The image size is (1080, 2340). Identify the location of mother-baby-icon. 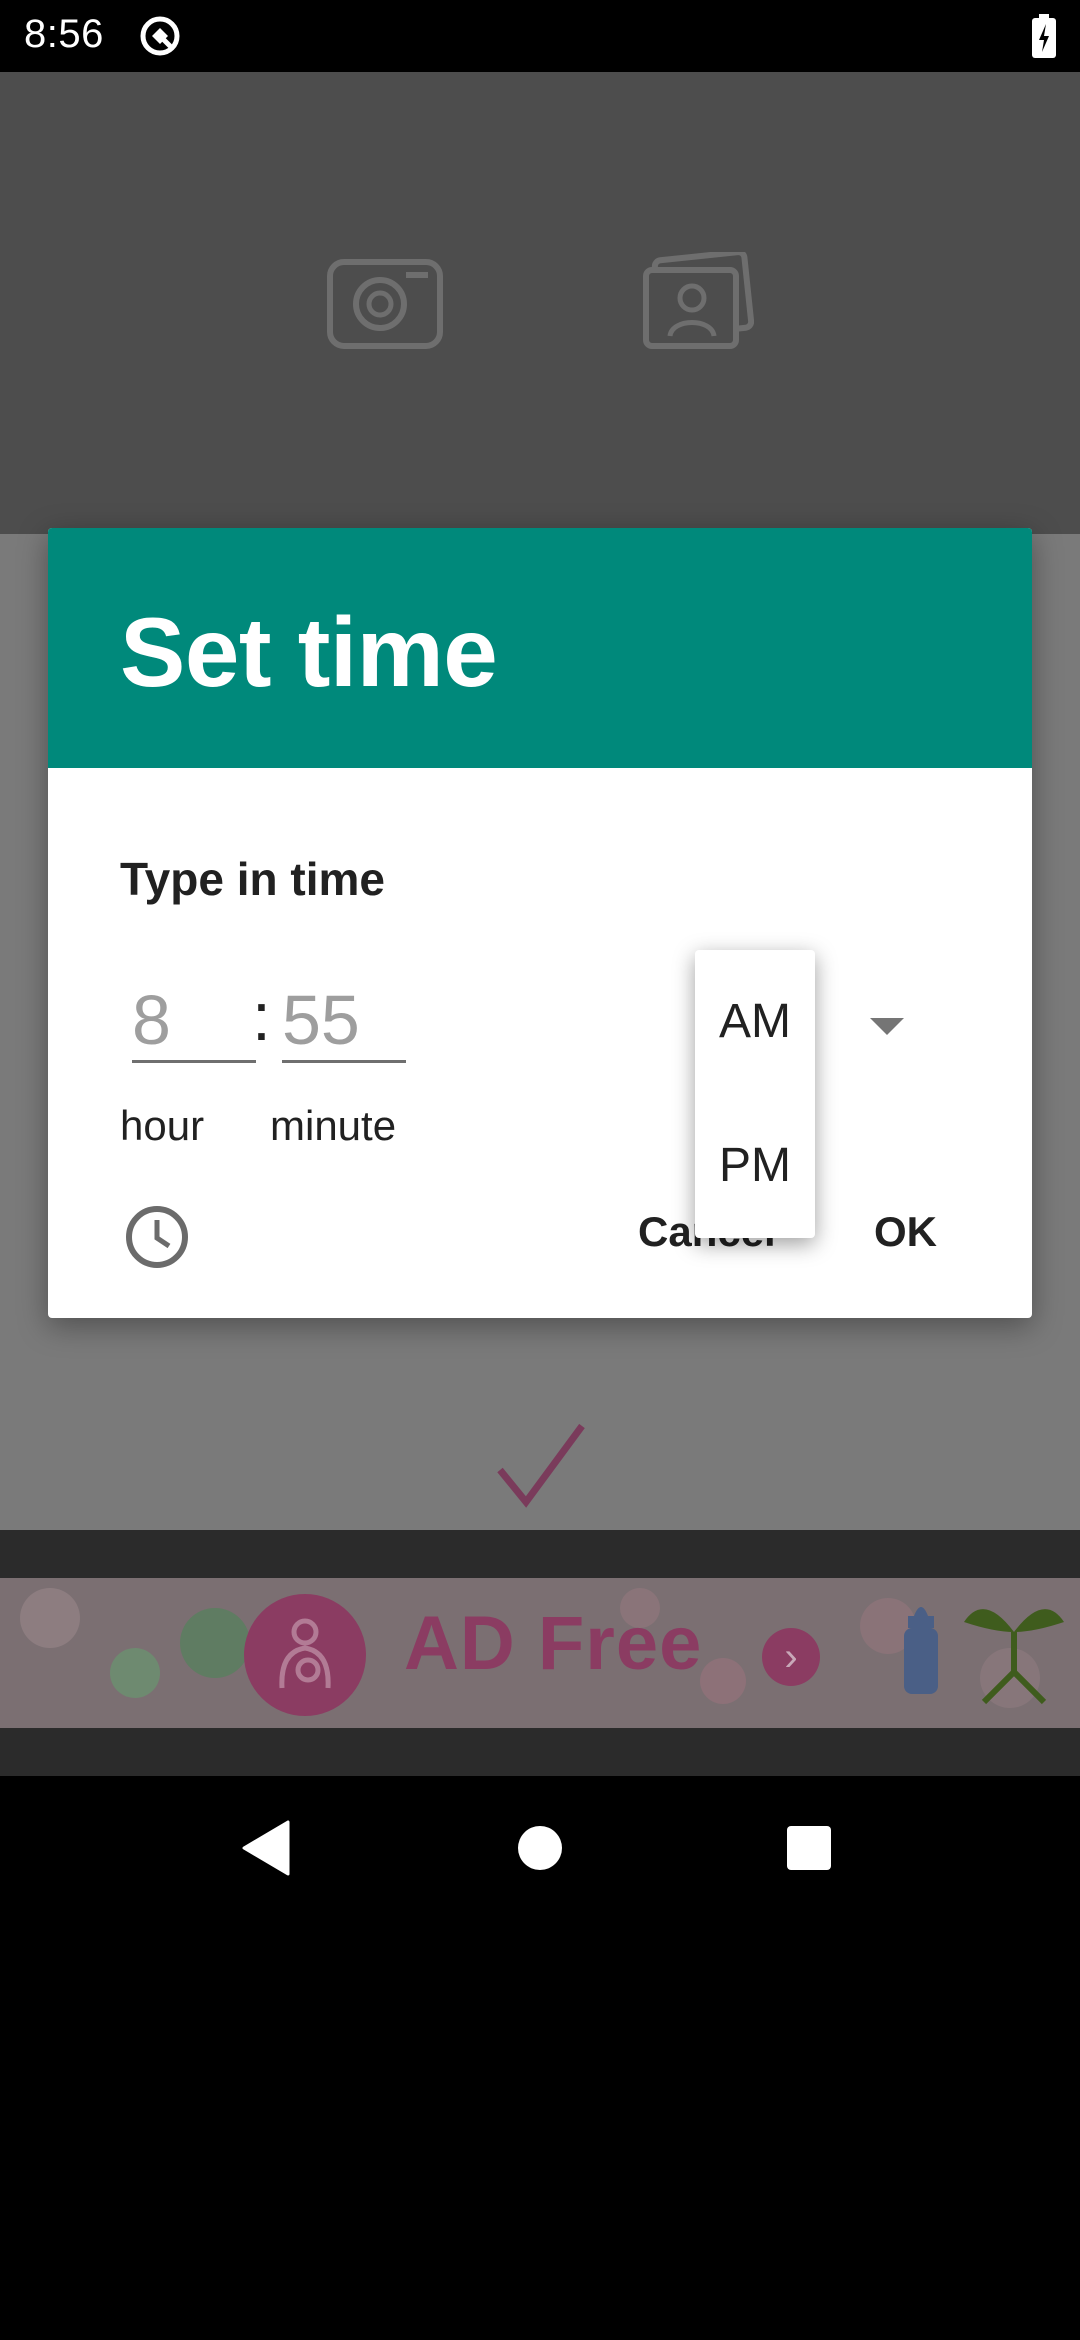
(305, 1653).